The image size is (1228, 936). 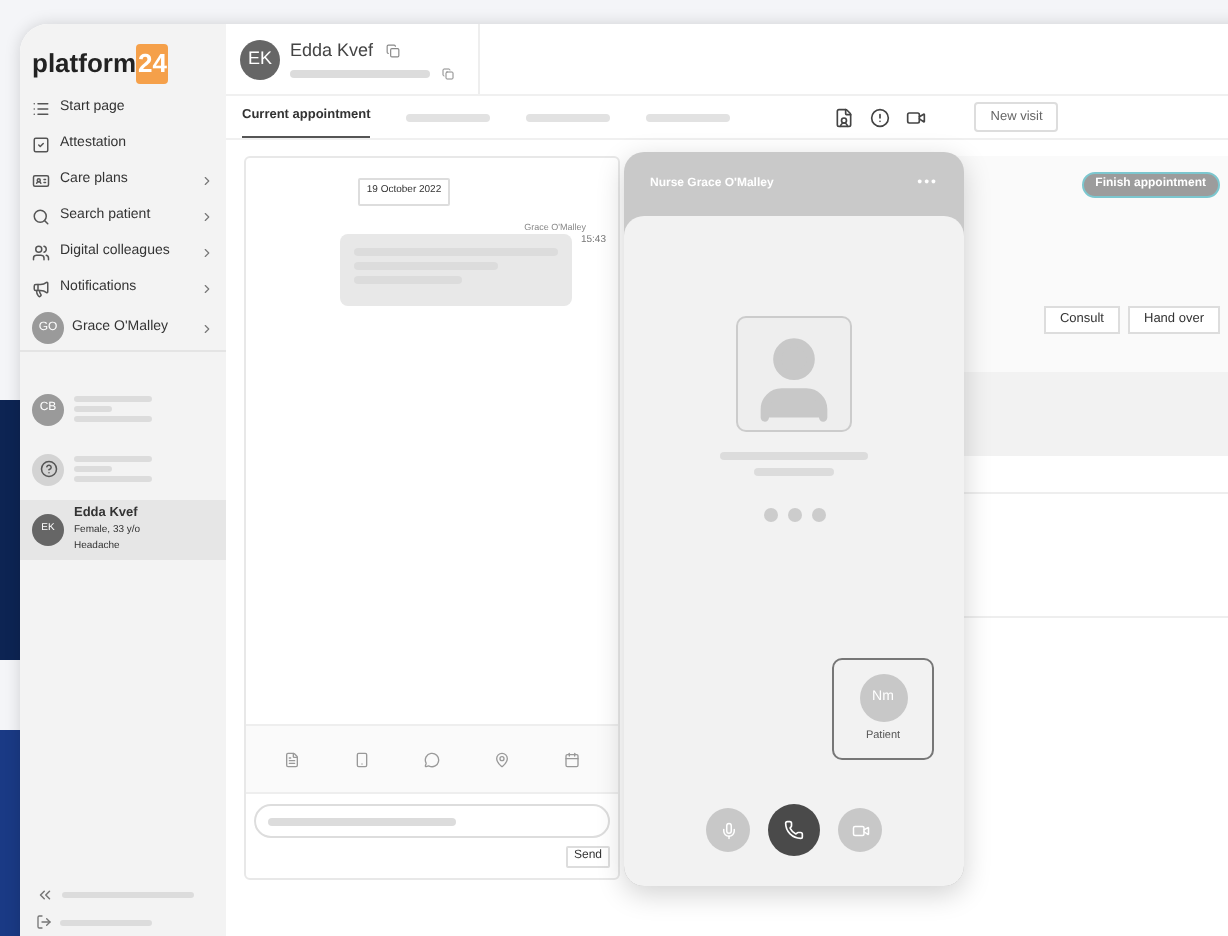 What do you see at coordinates (152, 63) in the screenshot?
I see `brand-badge: 24` at bounding box center [152, 63].